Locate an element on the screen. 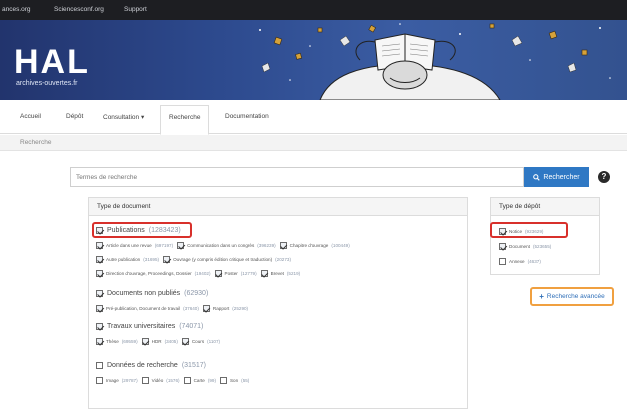  annexe-checkbox is located at coordinates (502, 261).